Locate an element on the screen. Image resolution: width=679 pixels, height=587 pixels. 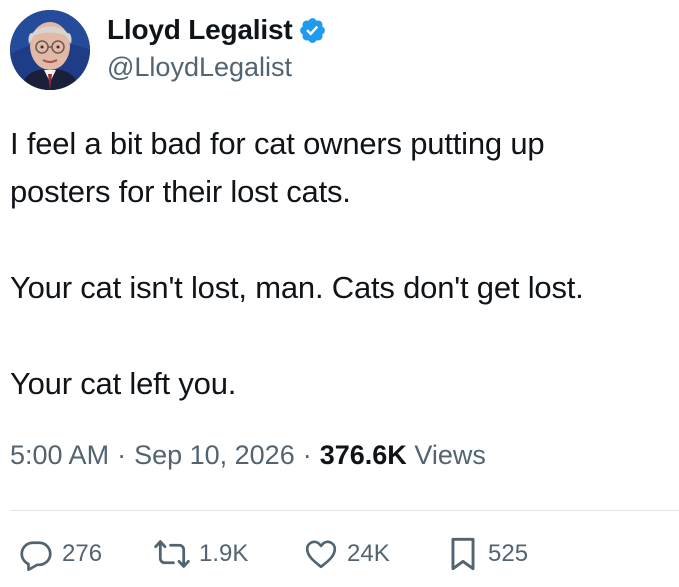
bookmark-count: 525 is located at coordinates (508, 553).